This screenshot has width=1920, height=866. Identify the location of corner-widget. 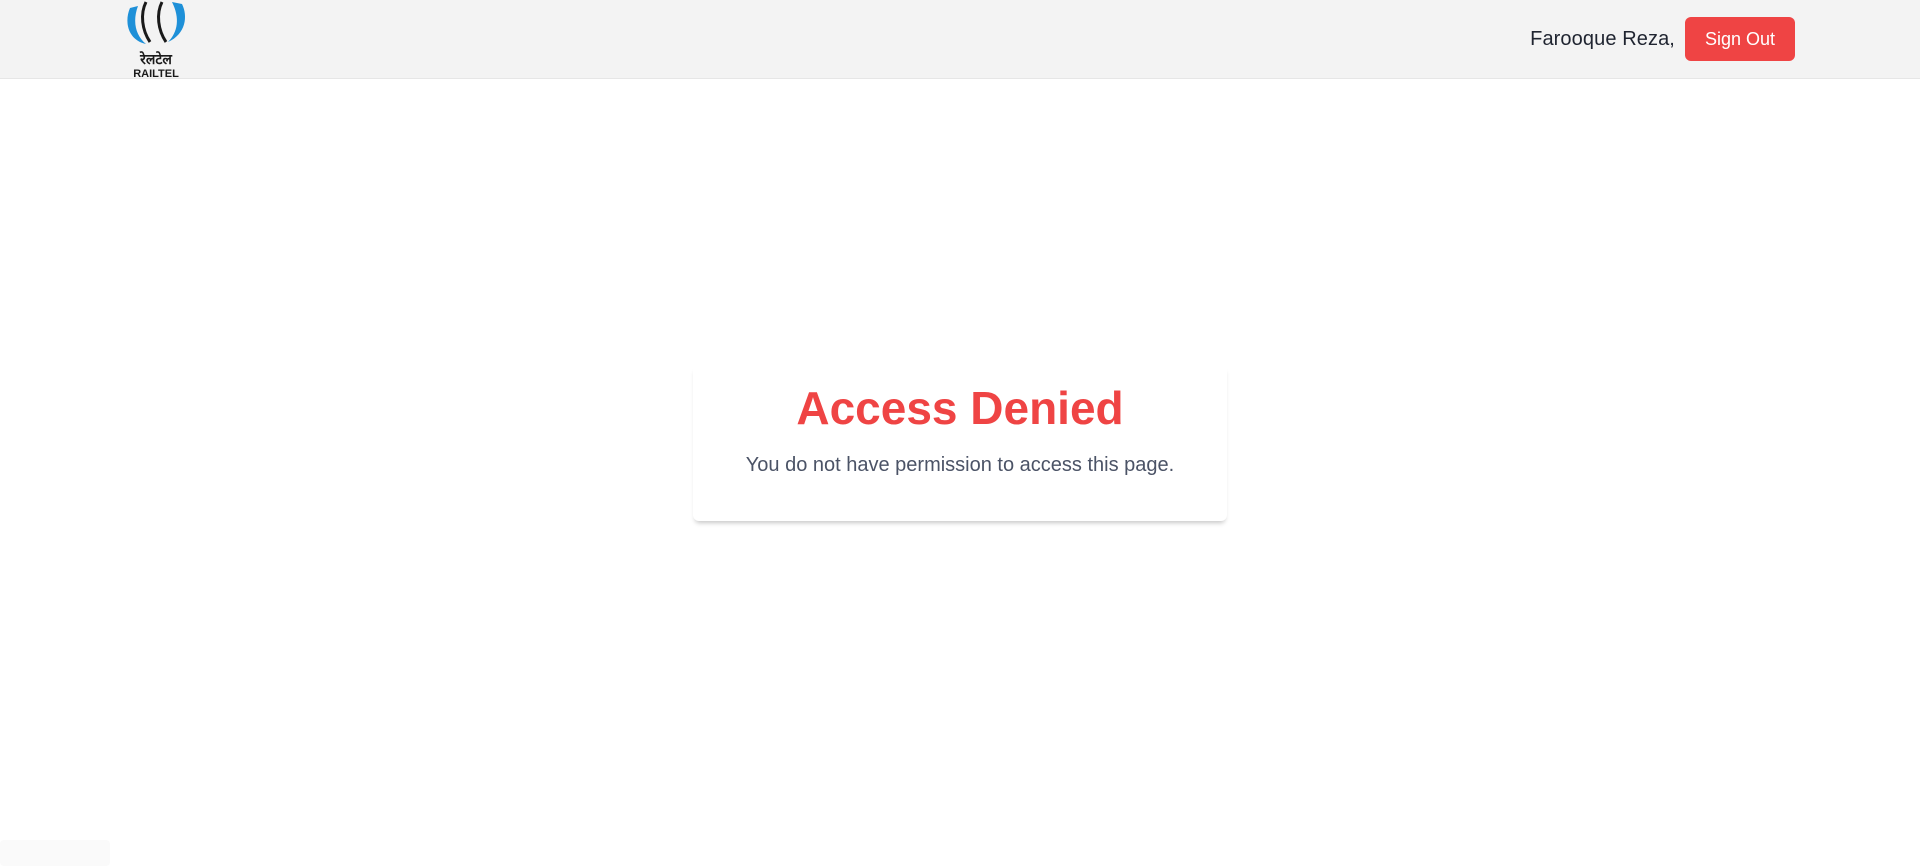
(55, 853).